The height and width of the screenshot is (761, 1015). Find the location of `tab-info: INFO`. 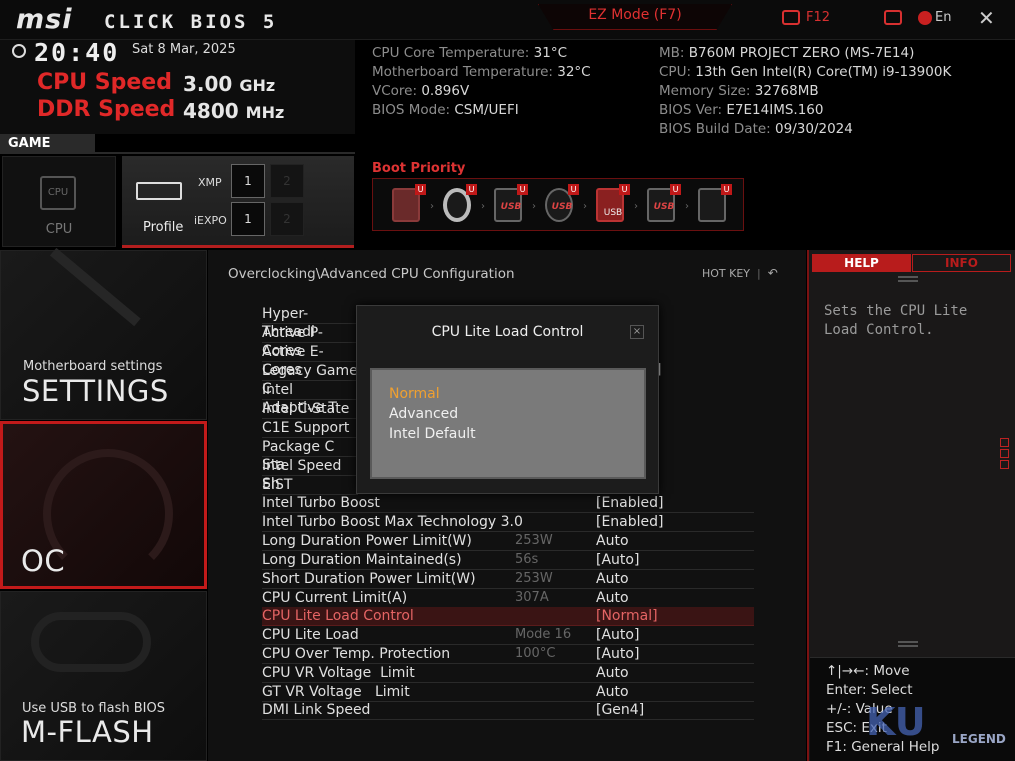

tab-info: INFO is located at coordinates (961, 263).